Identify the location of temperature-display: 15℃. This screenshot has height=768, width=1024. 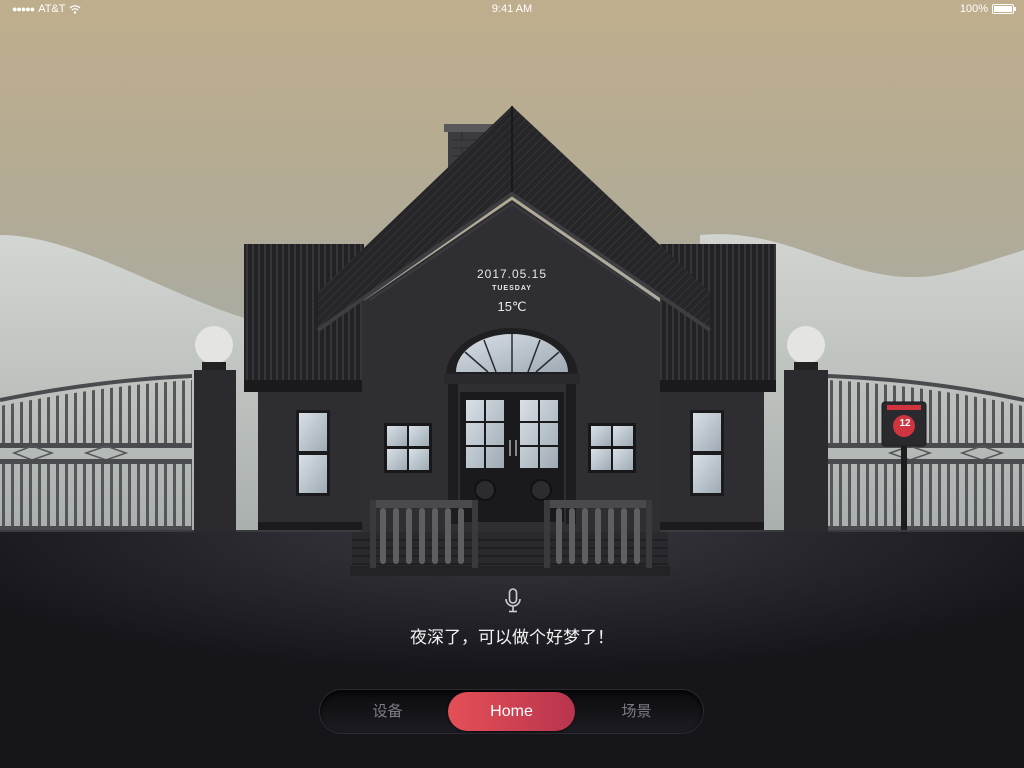
(512, 306).